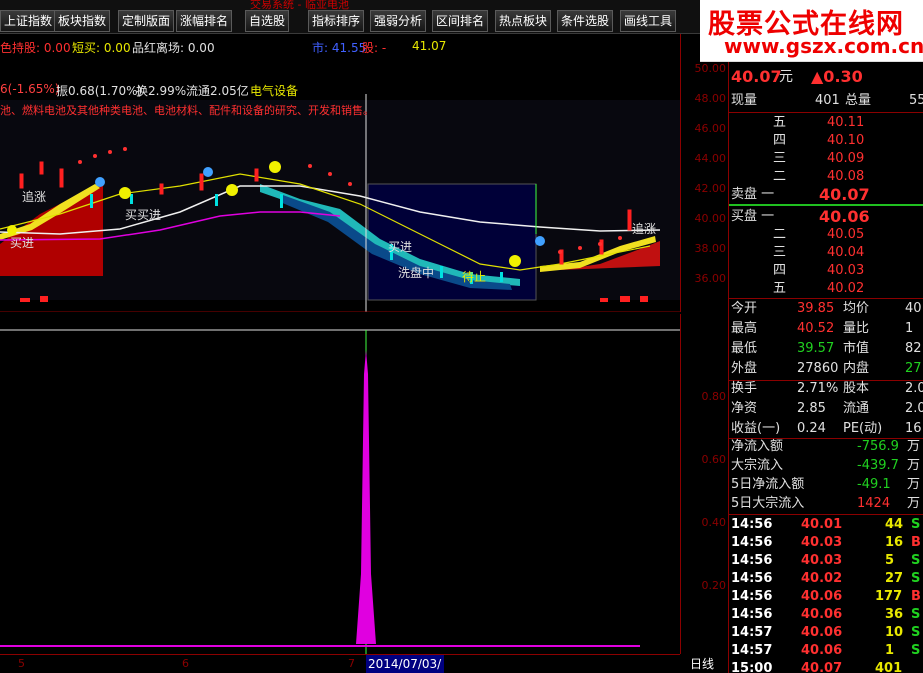  What do you see at coordinates (82, 21) in the screenshot?
I see `toolbar-button-1: 板块指数` at bounding box center [82, 21].